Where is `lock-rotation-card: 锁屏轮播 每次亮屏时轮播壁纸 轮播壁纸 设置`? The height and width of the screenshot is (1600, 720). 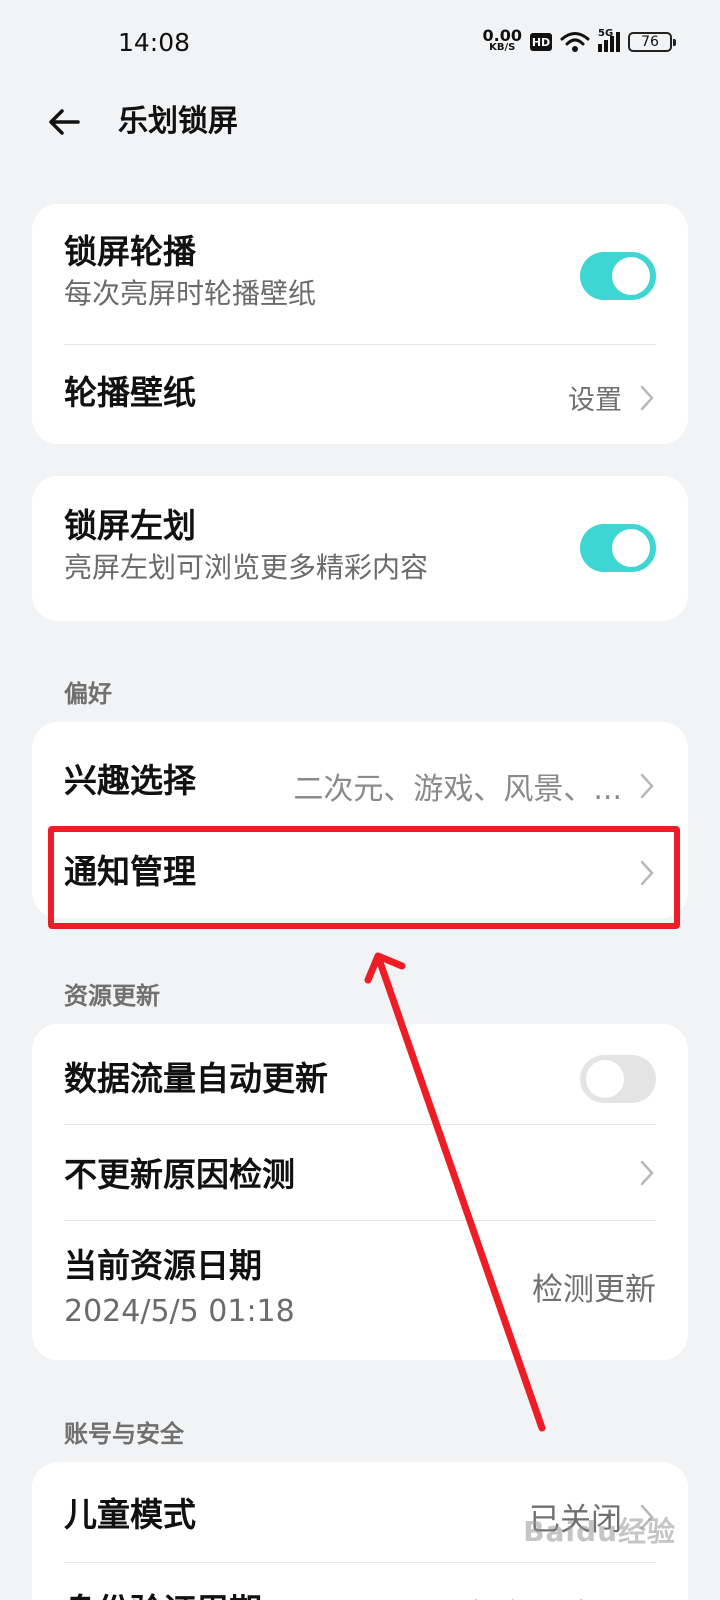 lock-rotation-card: 锁屏轮播 每次亮屏时轮播壁纸 轮播壁纸 设置 is located at coordinates (360, 324).